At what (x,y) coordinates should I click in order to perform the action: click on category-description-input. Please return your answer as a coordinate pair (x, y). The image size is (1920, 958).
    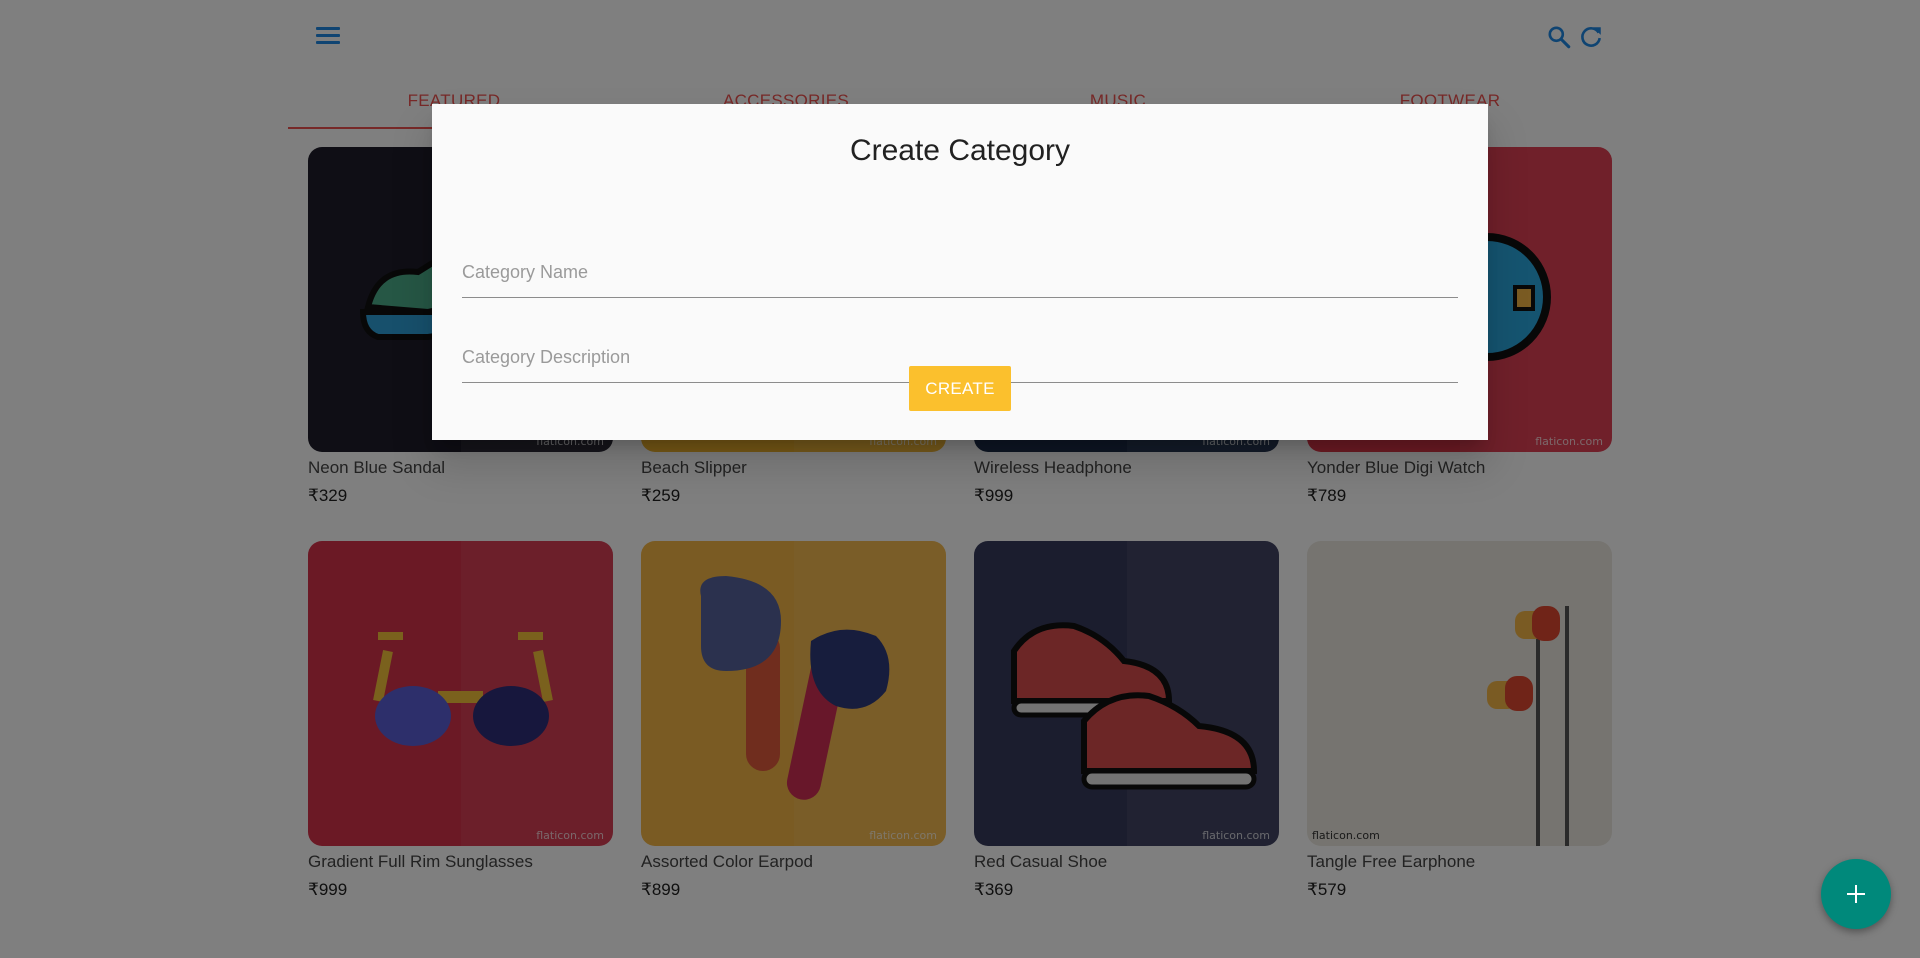
    Looking at the image, I should click on (960, 350).